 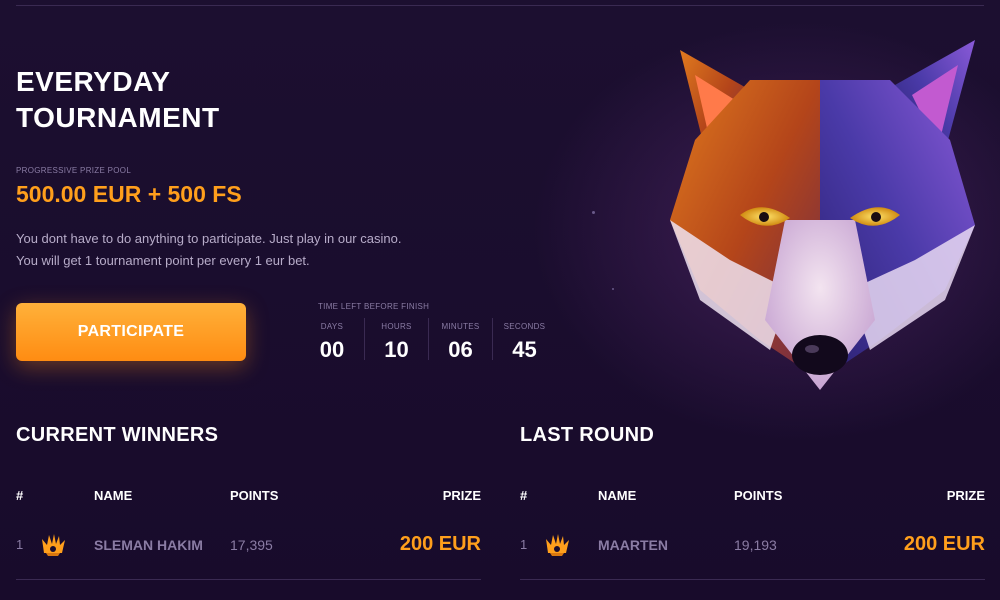 I want to click on timer-hours-label: HOURS, so click(x=396, y=326).